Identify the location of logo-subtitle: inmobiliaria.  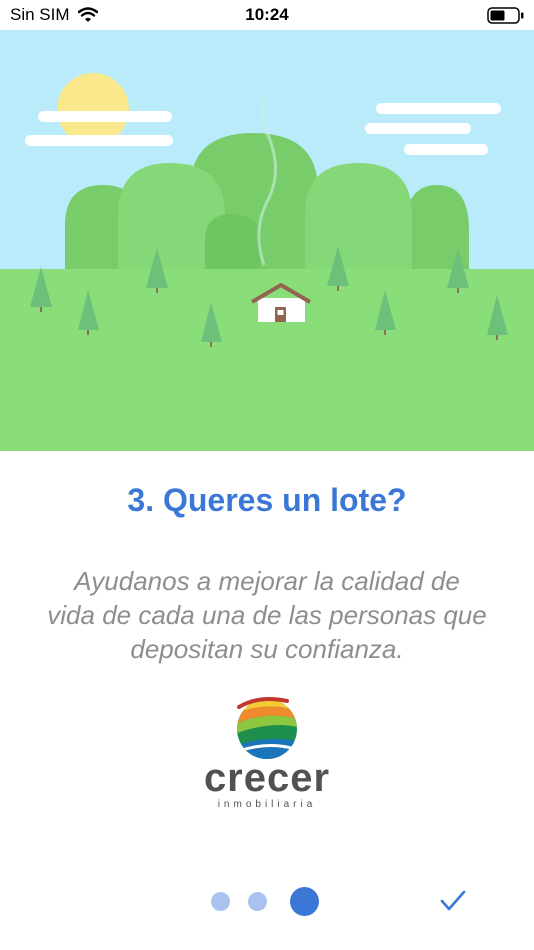
(267, 804).